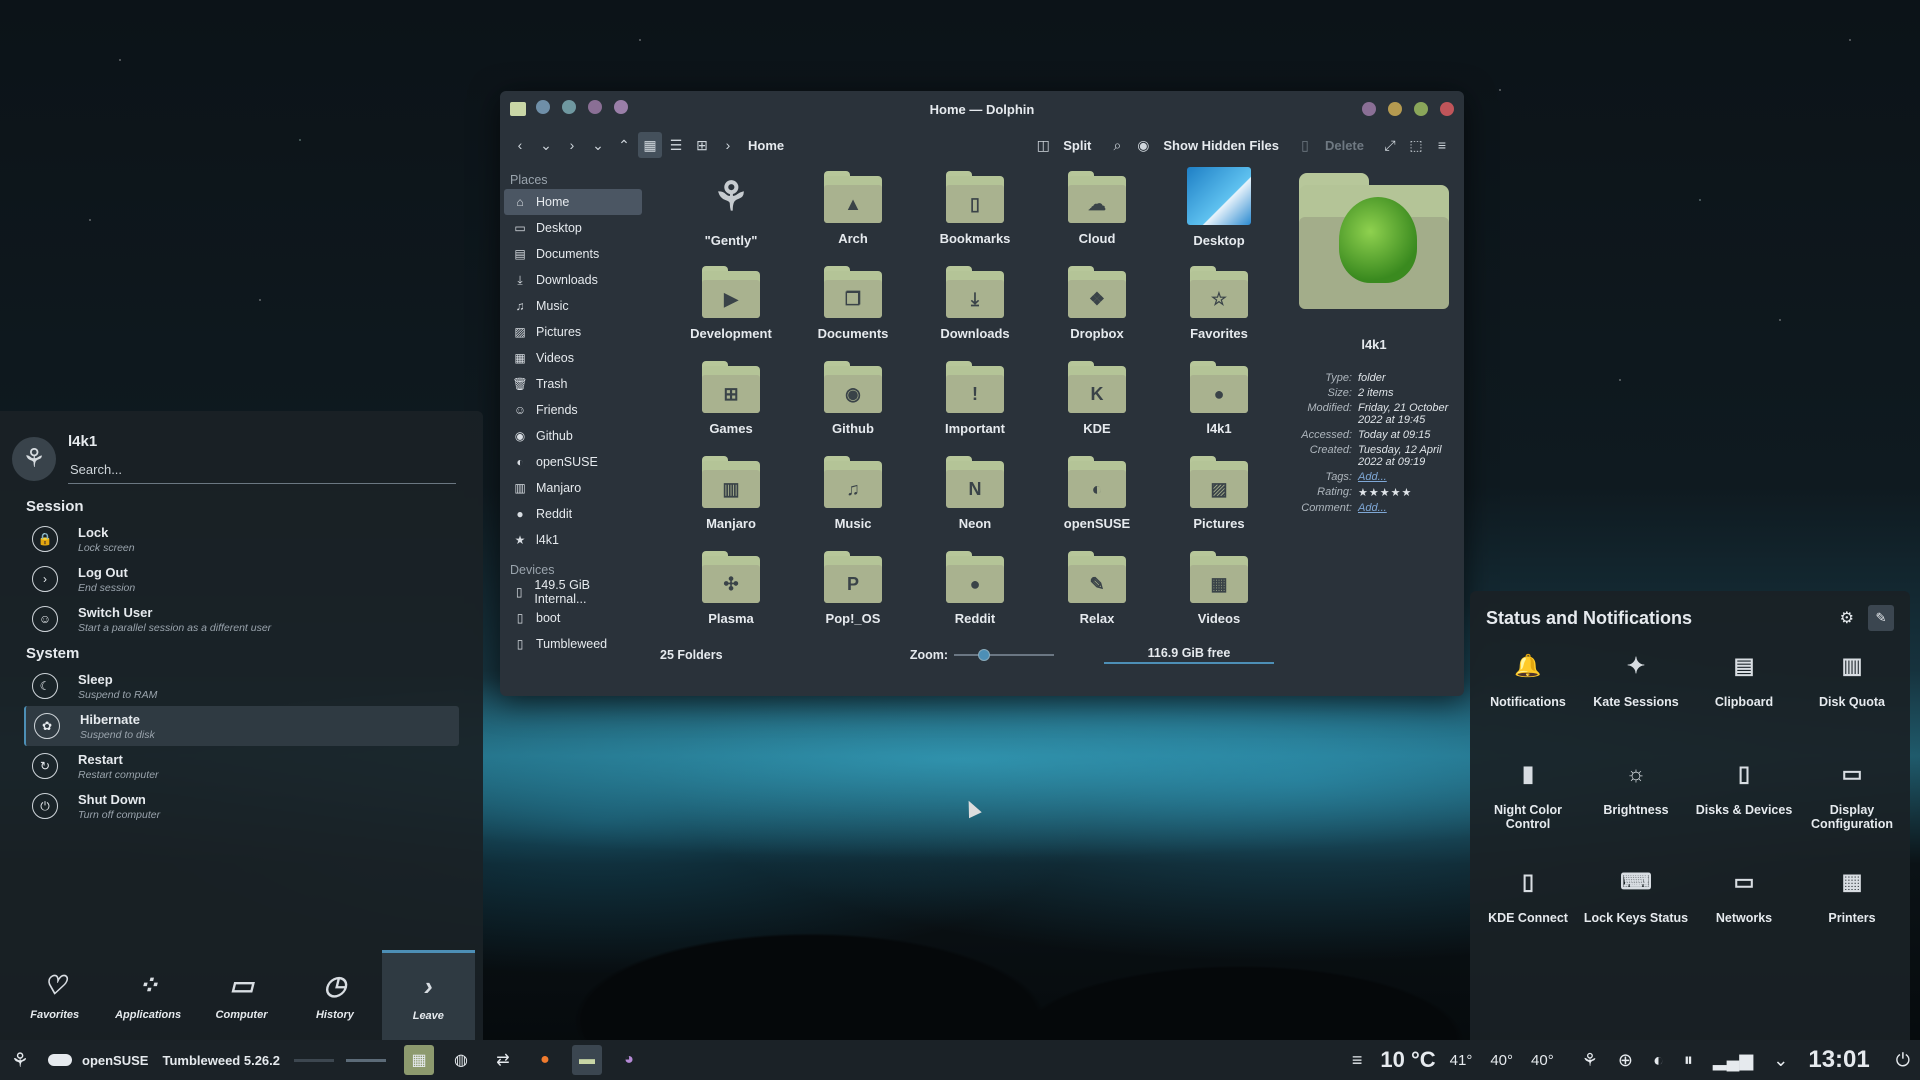  Describe the element at coordinates (241, 806) in the screenshot. I see `shut-down-button: ⏻ Shut Down Turn off computer` at that location.